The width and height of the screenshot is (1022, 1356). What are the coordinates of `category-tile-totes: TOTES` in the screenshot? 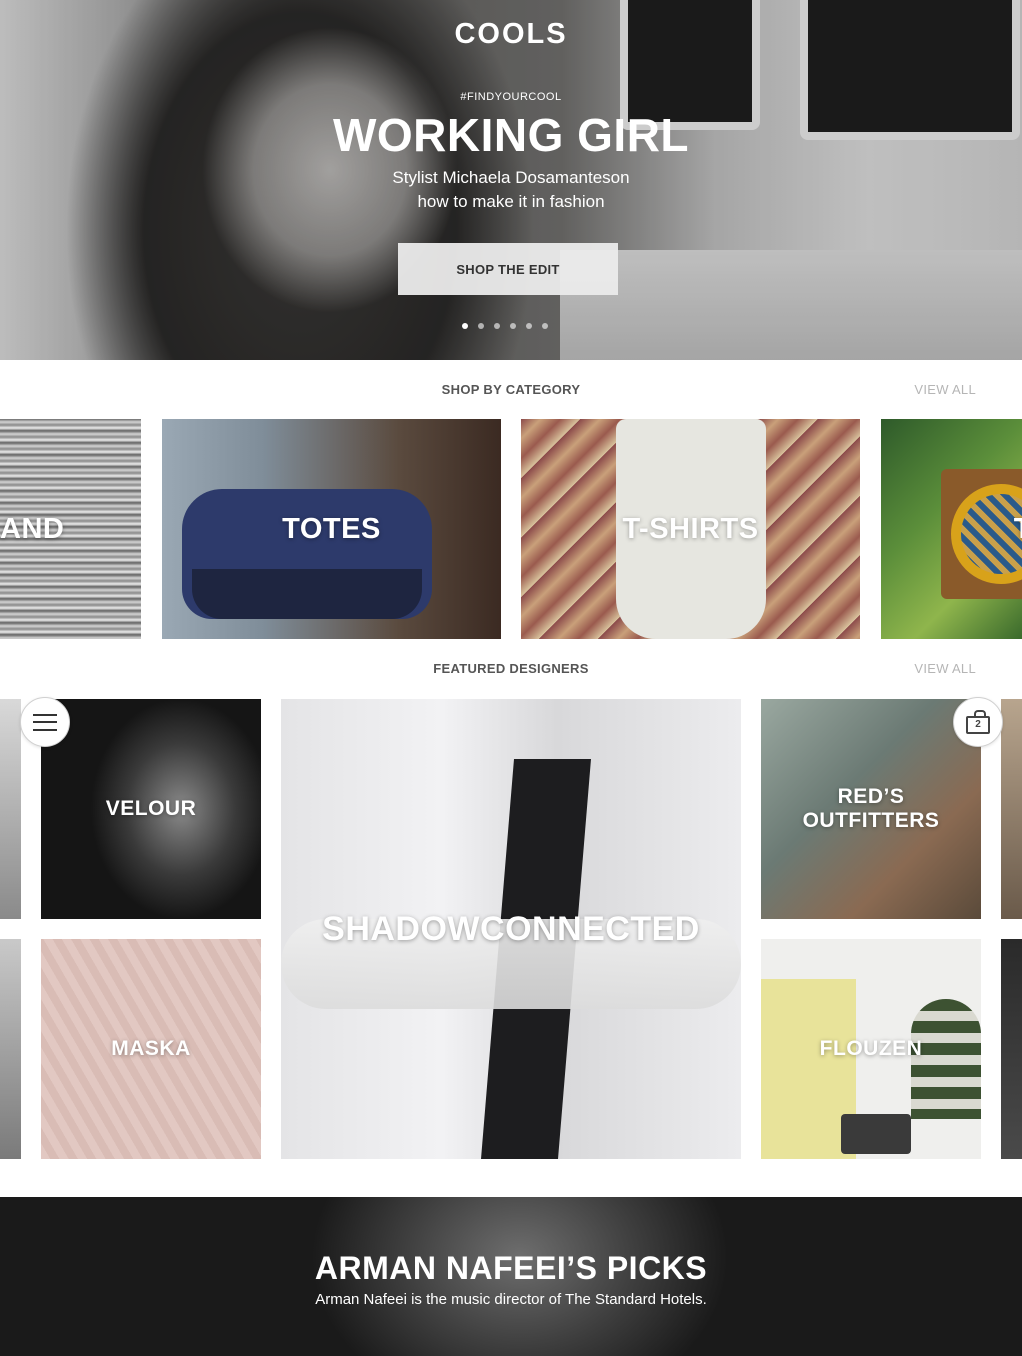 It's located at (331, 529).